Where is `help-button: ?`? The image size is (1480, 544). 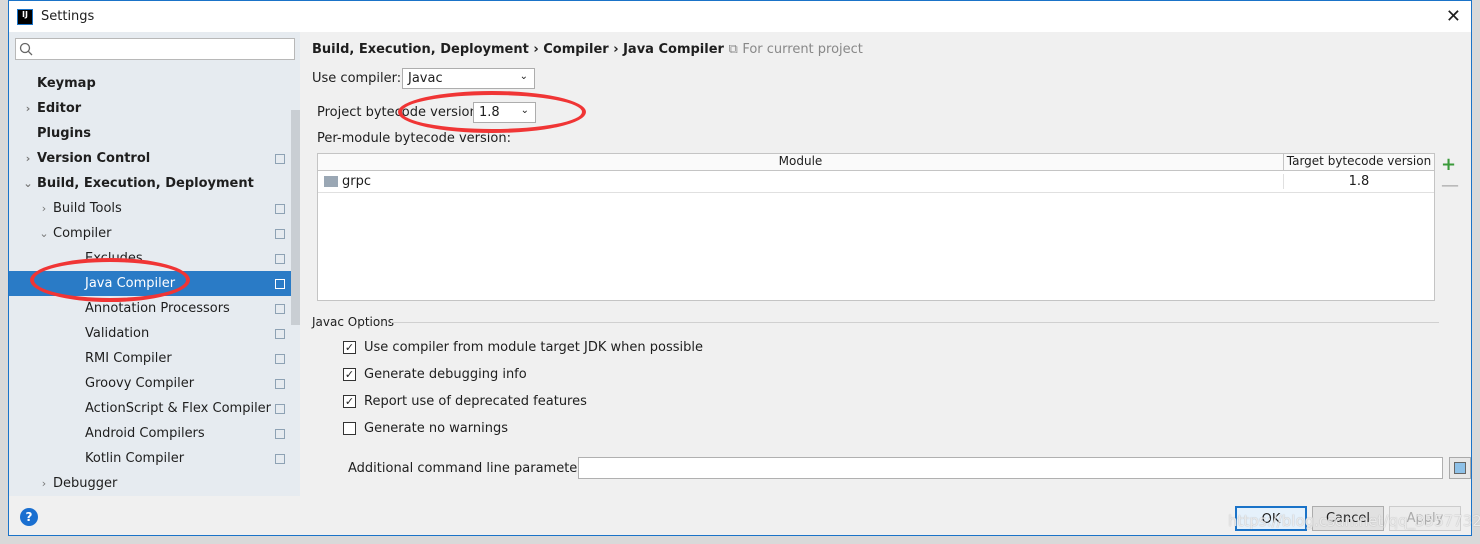
help-button: ? is located at coordinates (29, 517).